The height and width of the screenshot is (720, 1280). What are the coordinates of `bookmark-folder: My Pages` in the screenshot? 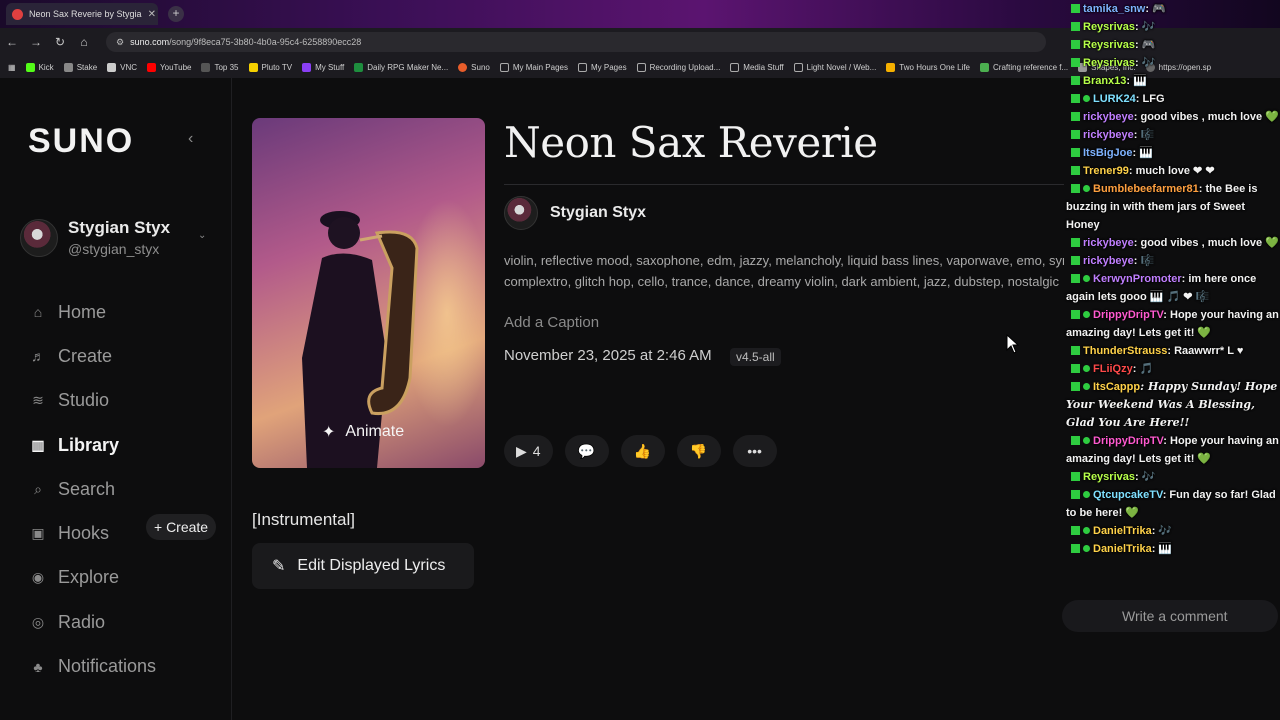 It's located at (602, 67).